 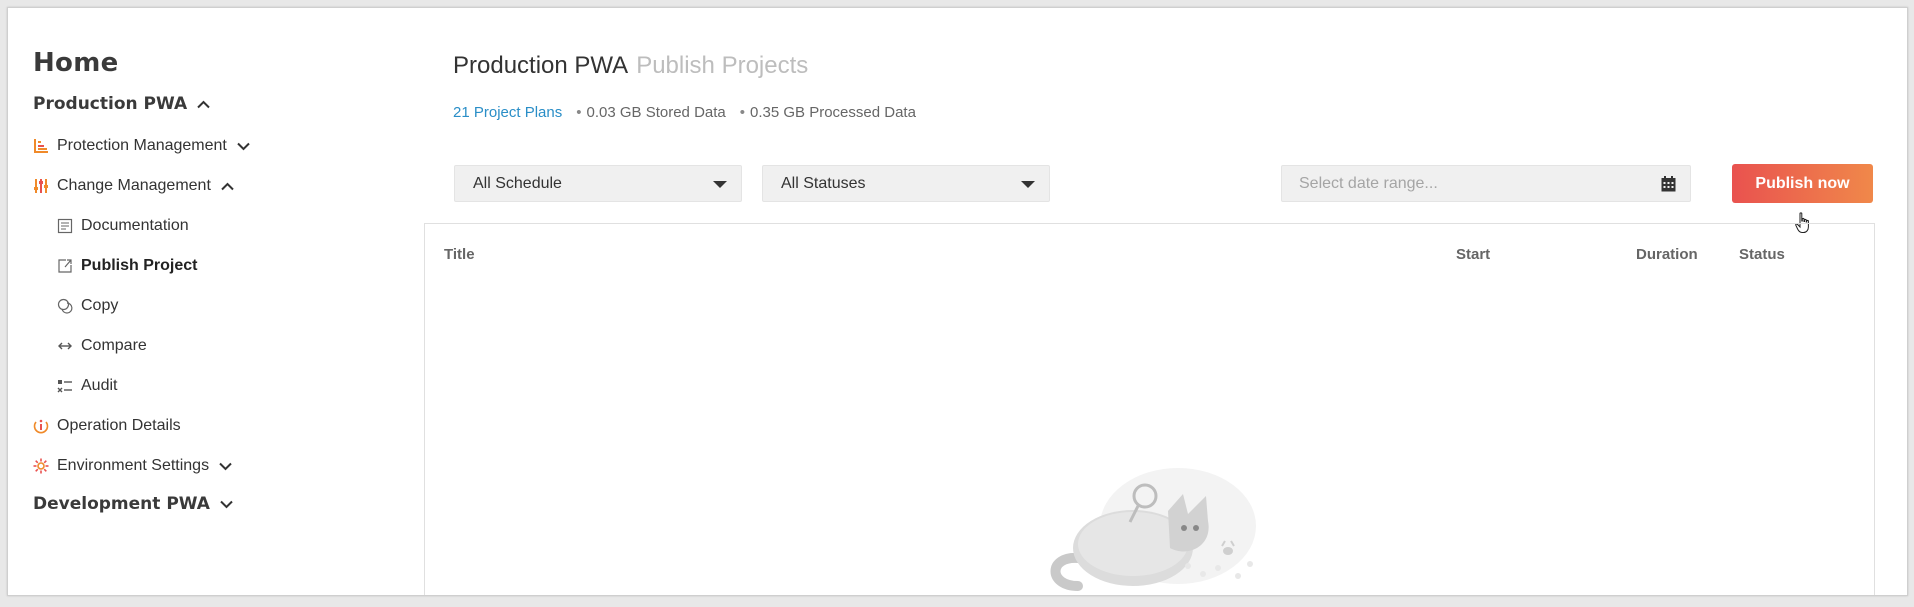 What do you see at coordinates (99, 385) in the screenshot?
I see `audit-label: Audit` at bounding box center [99, 385].